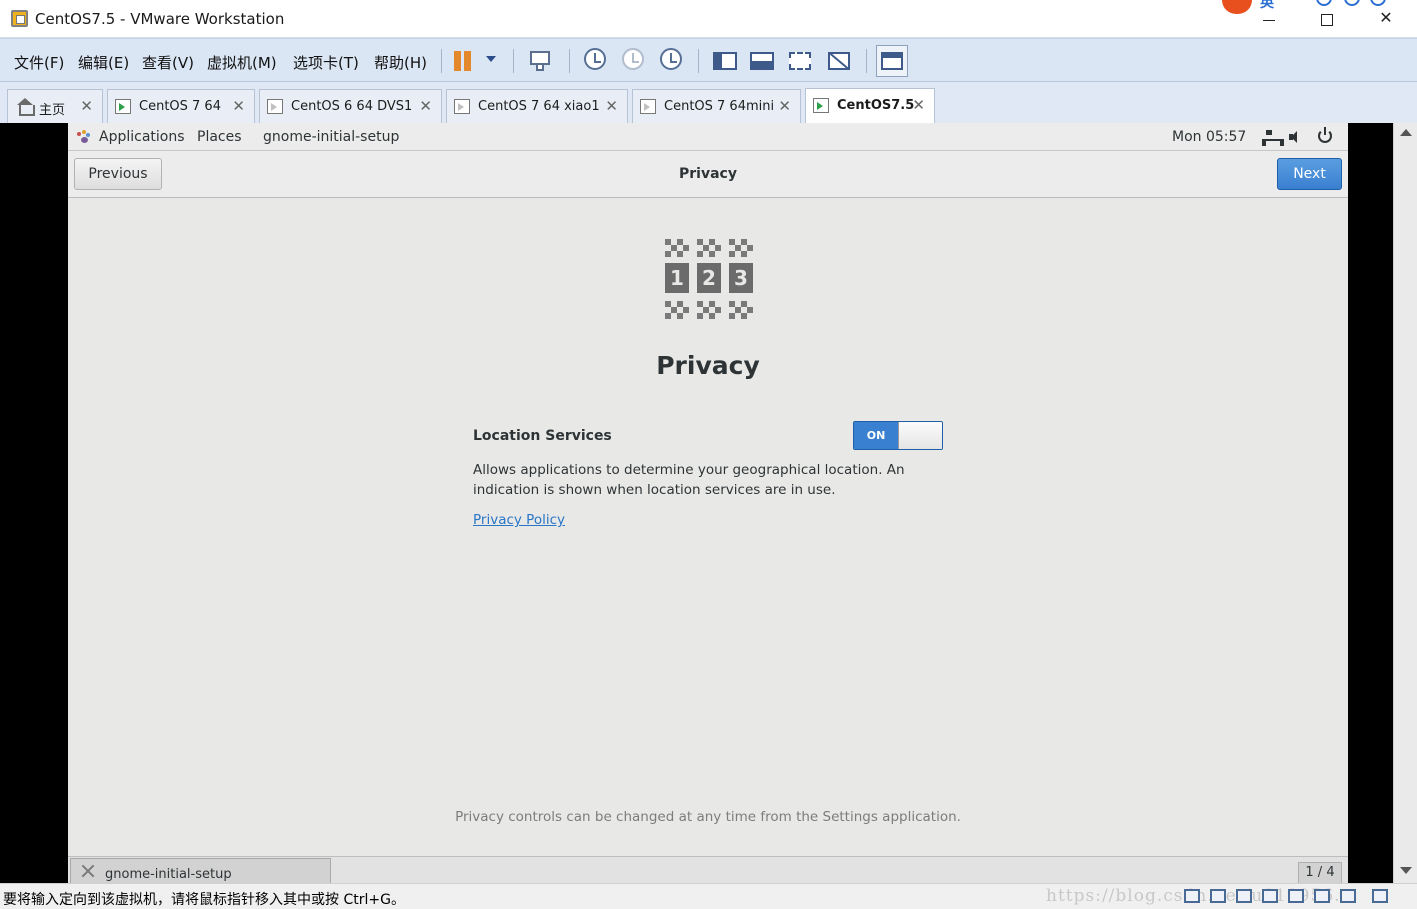 This screenshot has height=909, width=1417. Describe the element at coordinates (1273, 138) in the screenshot. I see `network-icon` at that location.